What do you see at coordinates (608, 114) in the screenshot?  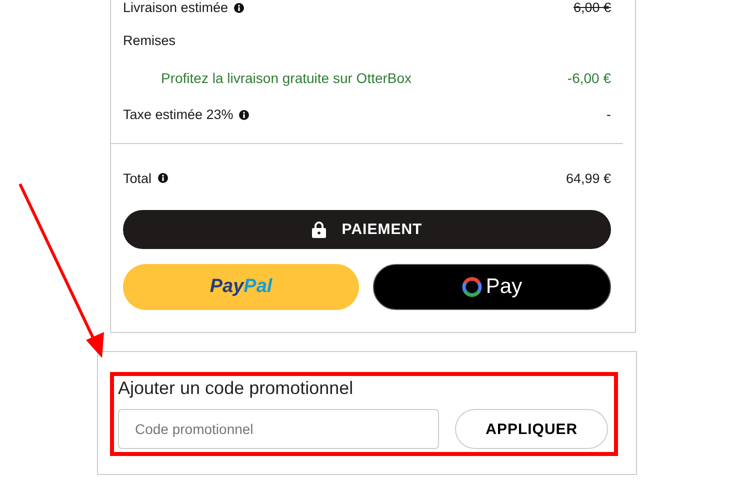 I see `row-value: -` at bounding box center [608, 114].